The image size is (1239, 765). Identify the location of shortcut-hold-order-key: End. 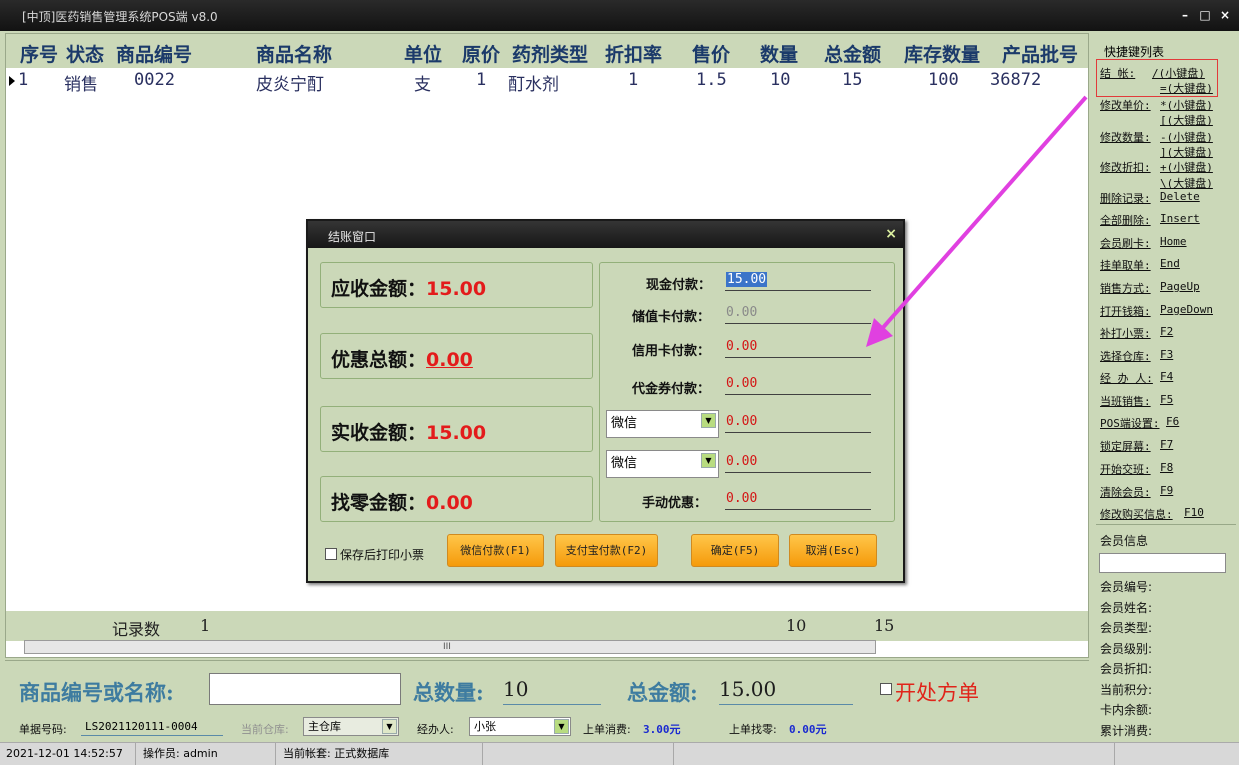
(1170, 263).